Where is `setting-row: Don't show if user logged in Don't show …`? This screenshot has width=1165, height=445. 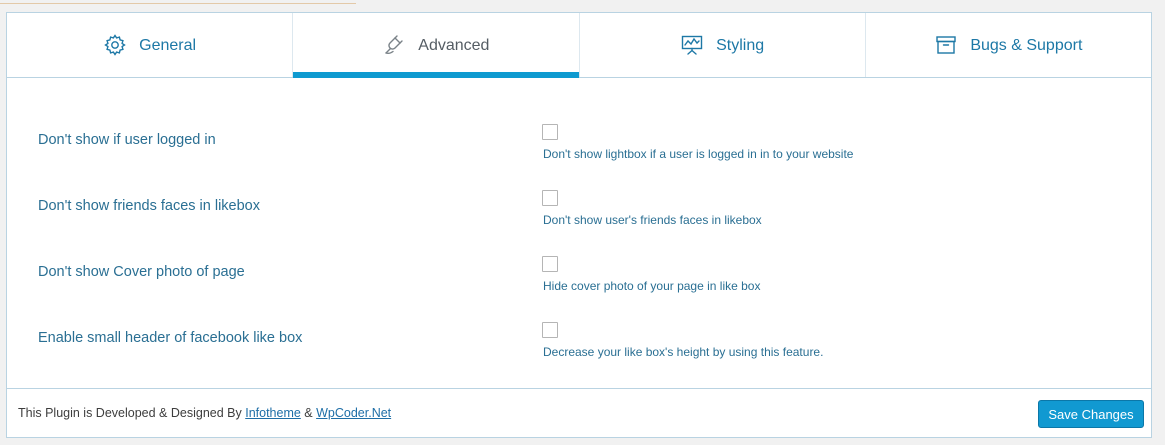
setting-row: Don't show if user logged in Don't show … is located at coordinates (579, 144).